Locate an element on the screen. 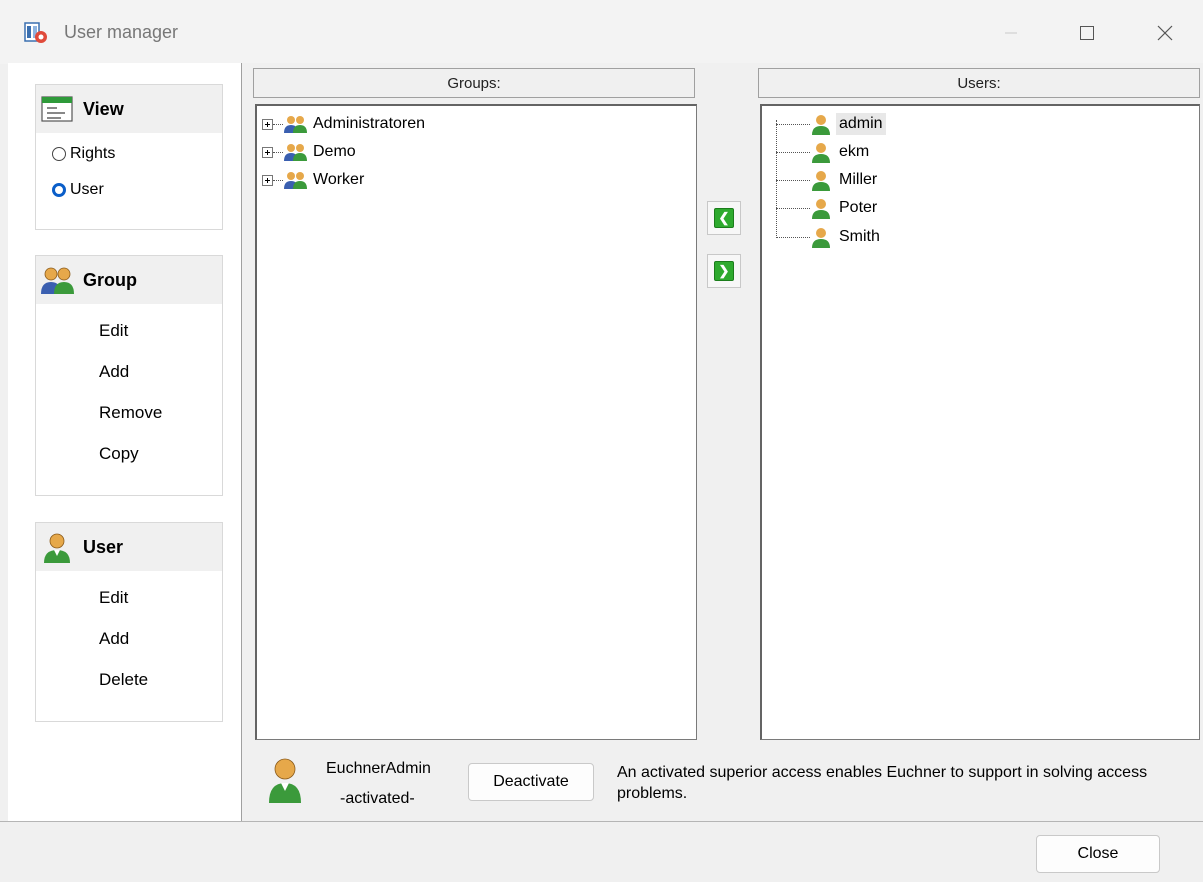 This screenshot has width=1203, height=882. user-delete-link: Delete is located at coordinates (129, 679).